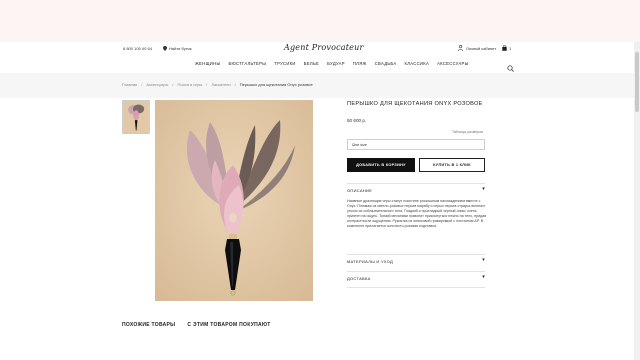 This screenshot has height=360, width=640. What do you see at coordinates (416, 190) in the screenshot?
I see `description-accordion: ОПИСАНИЕ ▾` at bounding box center [416, 190].